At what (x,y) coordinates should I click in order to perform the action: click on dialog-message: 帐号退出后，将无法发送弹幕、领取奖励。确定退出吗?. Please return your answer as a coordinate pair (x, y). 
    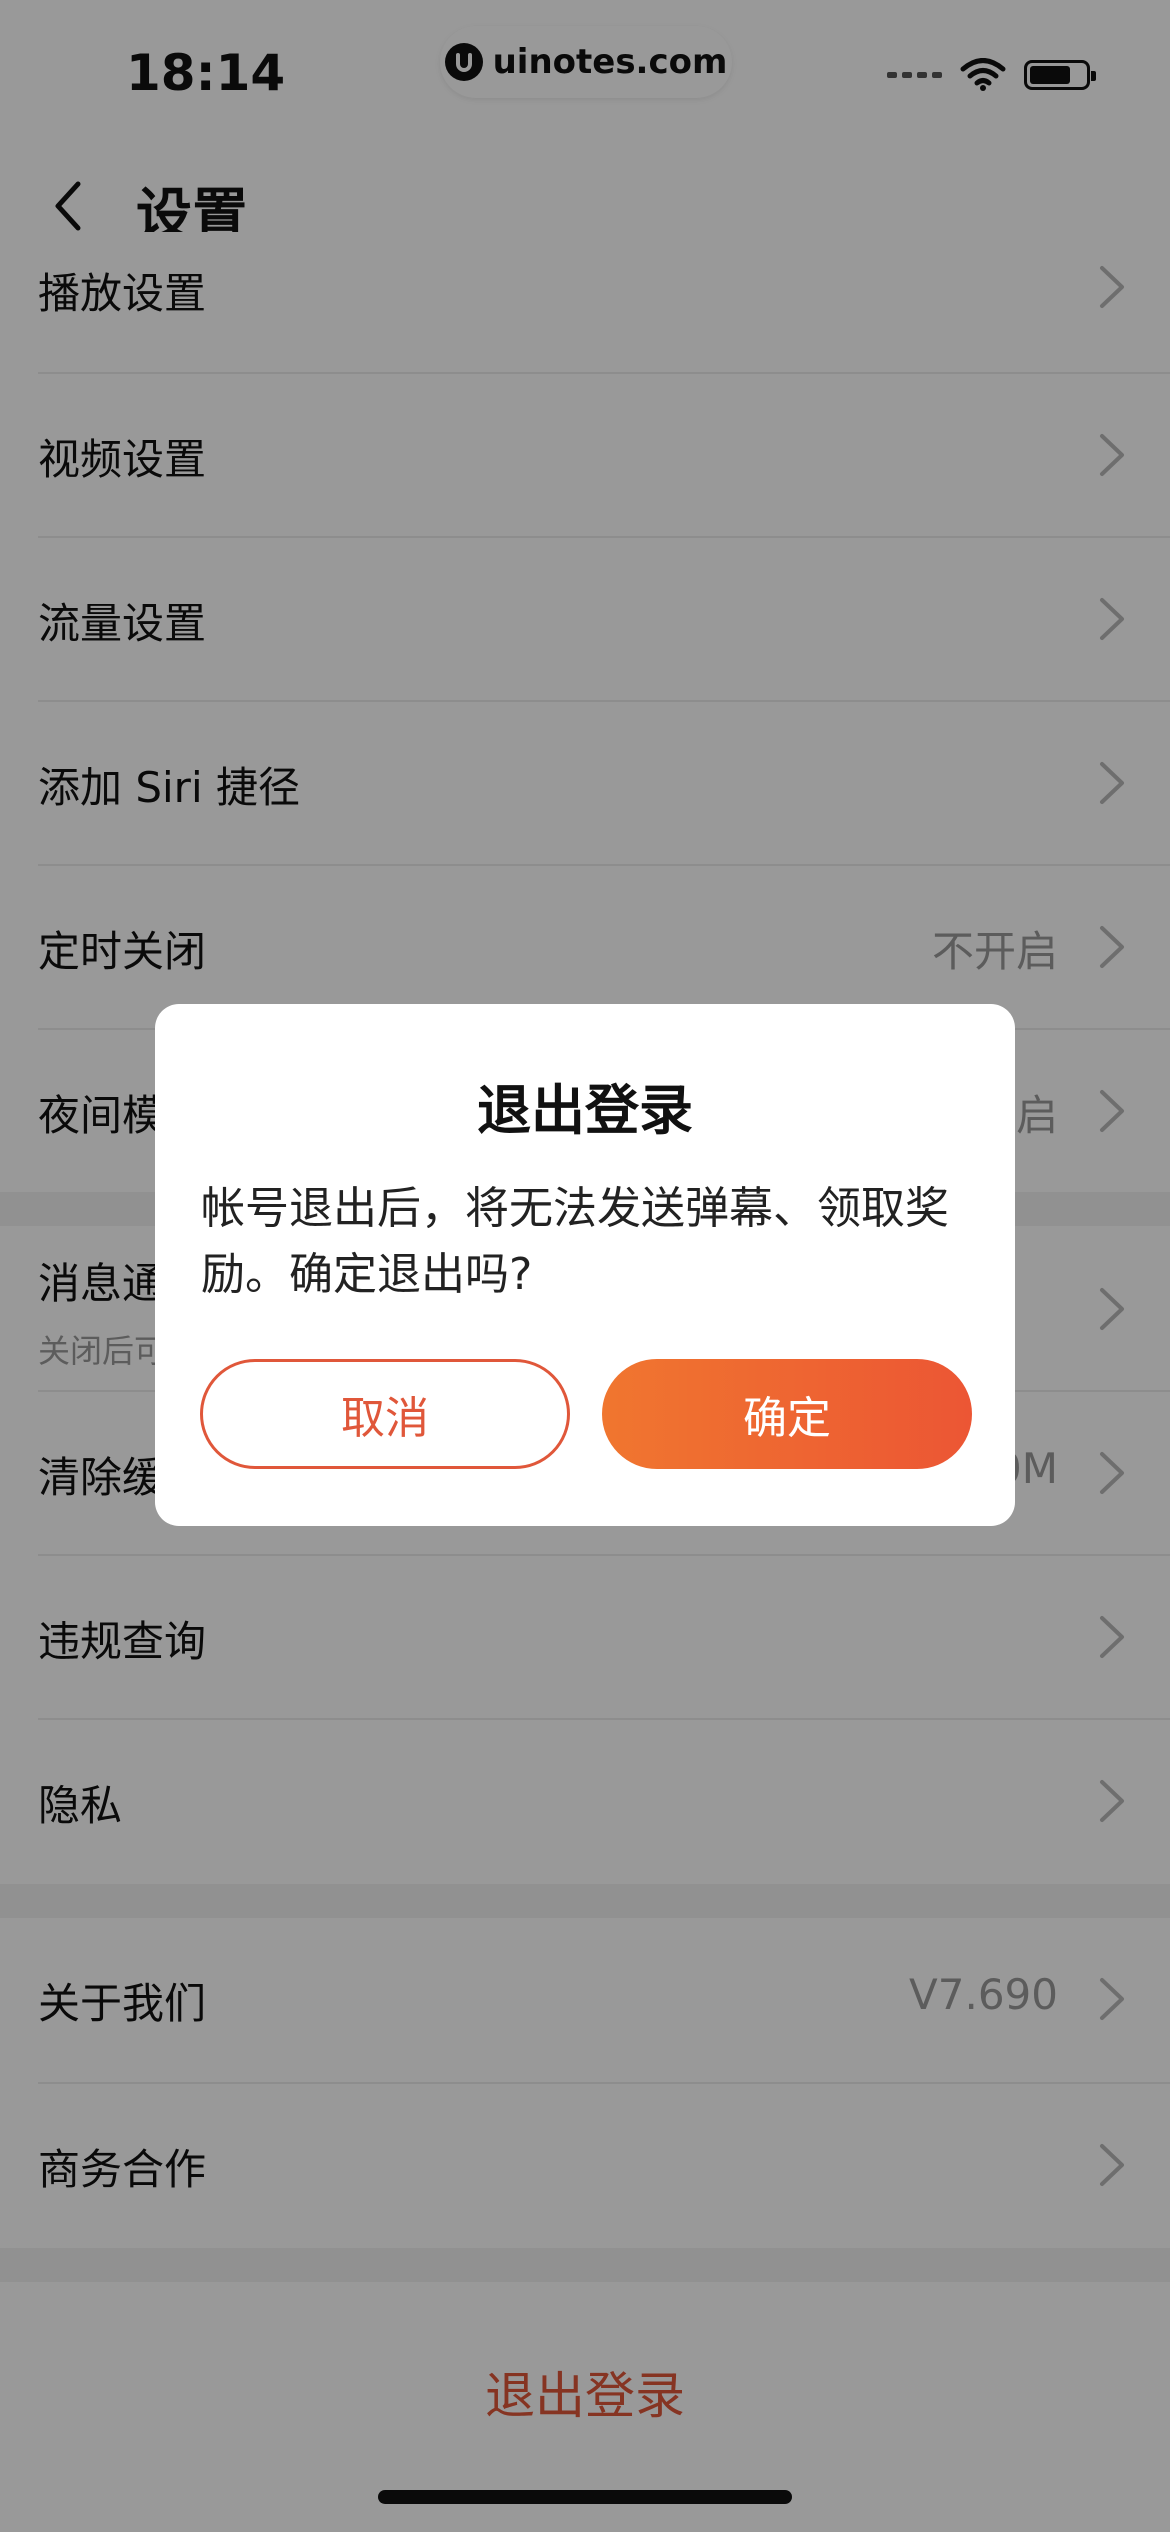
    Looking at the image, I should click on (575, 1241).